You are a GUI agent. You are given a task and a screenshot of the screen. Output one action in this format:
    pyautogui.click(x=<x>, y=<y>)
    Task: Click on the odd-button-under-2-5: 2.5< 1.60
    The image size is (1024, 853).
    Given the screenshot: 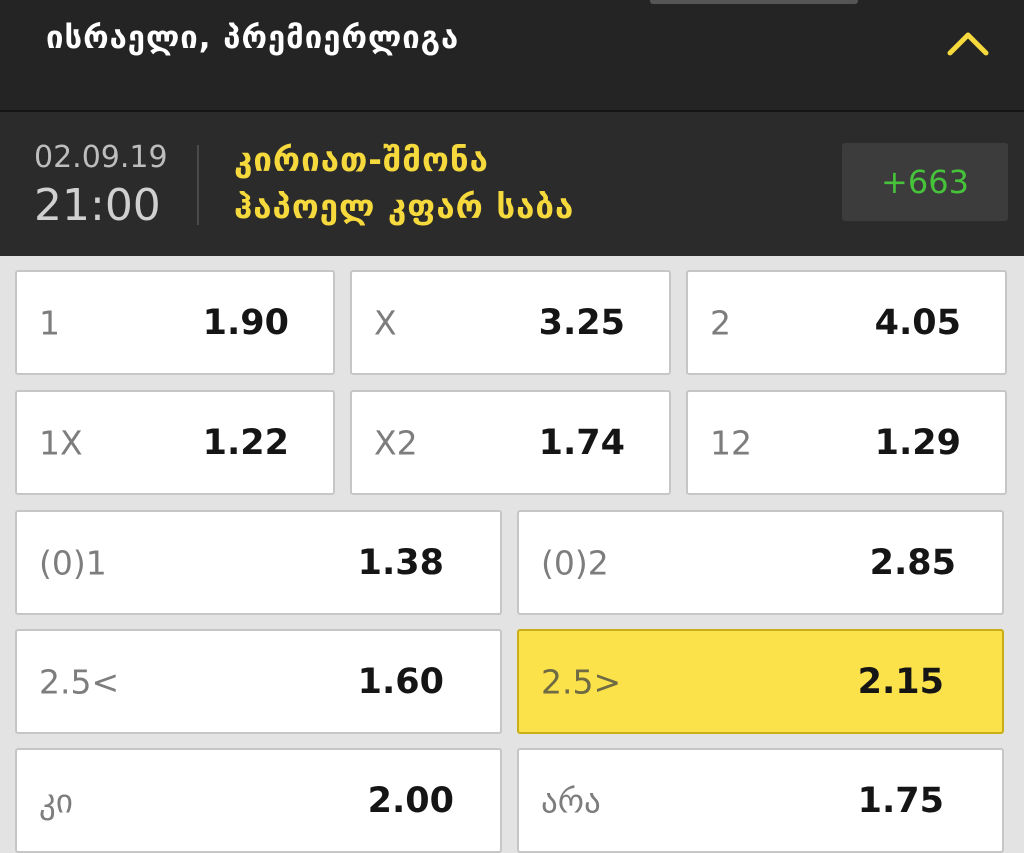 What is the action you would take?
    pyautogui.click(x=258, y=681)
    